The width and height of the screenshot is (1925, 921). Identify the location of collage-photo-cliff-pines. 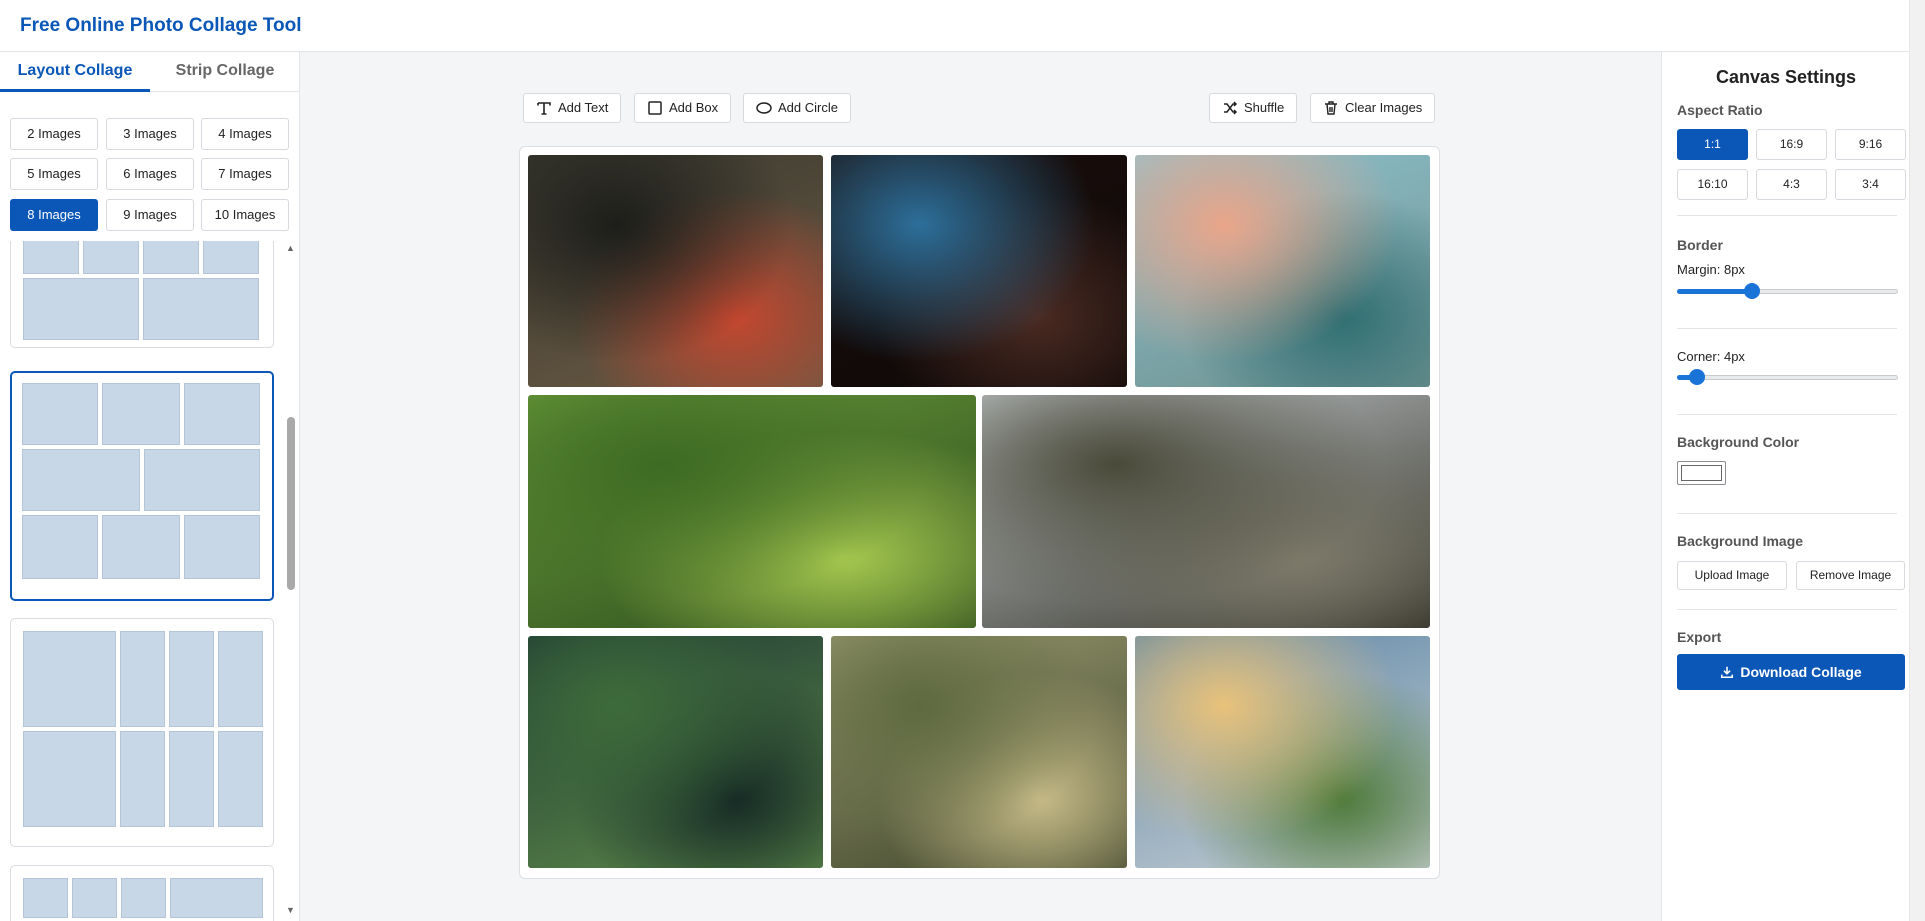
(1206, 511).